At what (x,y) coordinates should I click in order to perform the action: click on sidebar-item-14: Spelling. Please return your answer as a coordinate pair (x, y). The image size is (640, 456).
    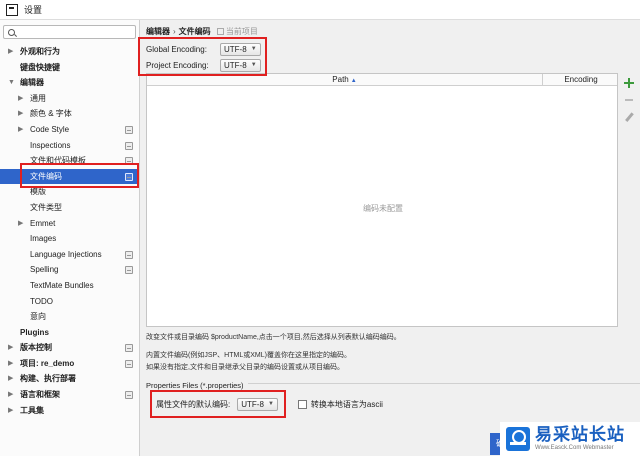
    Looking at the image, I should click on (69, 270).